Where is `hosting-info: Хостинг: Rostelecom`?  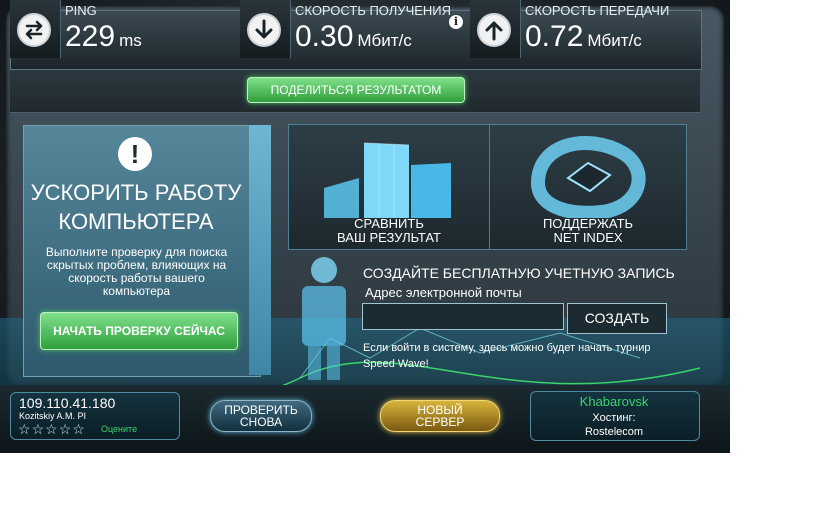
hosting-info: Хостинг: Rostelecom is located at coordinates (614, 425).